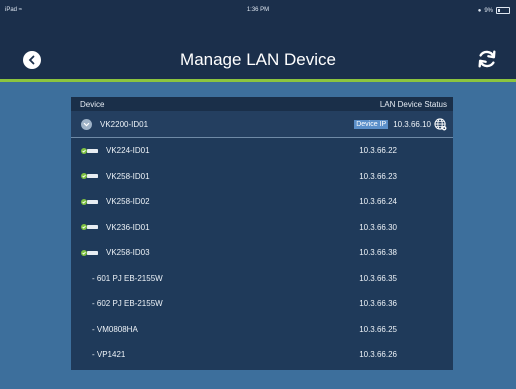 This screenshot has width=516, height=389. I want to click on sub-device-ip: 10.3.66.25, so click(378, 329).